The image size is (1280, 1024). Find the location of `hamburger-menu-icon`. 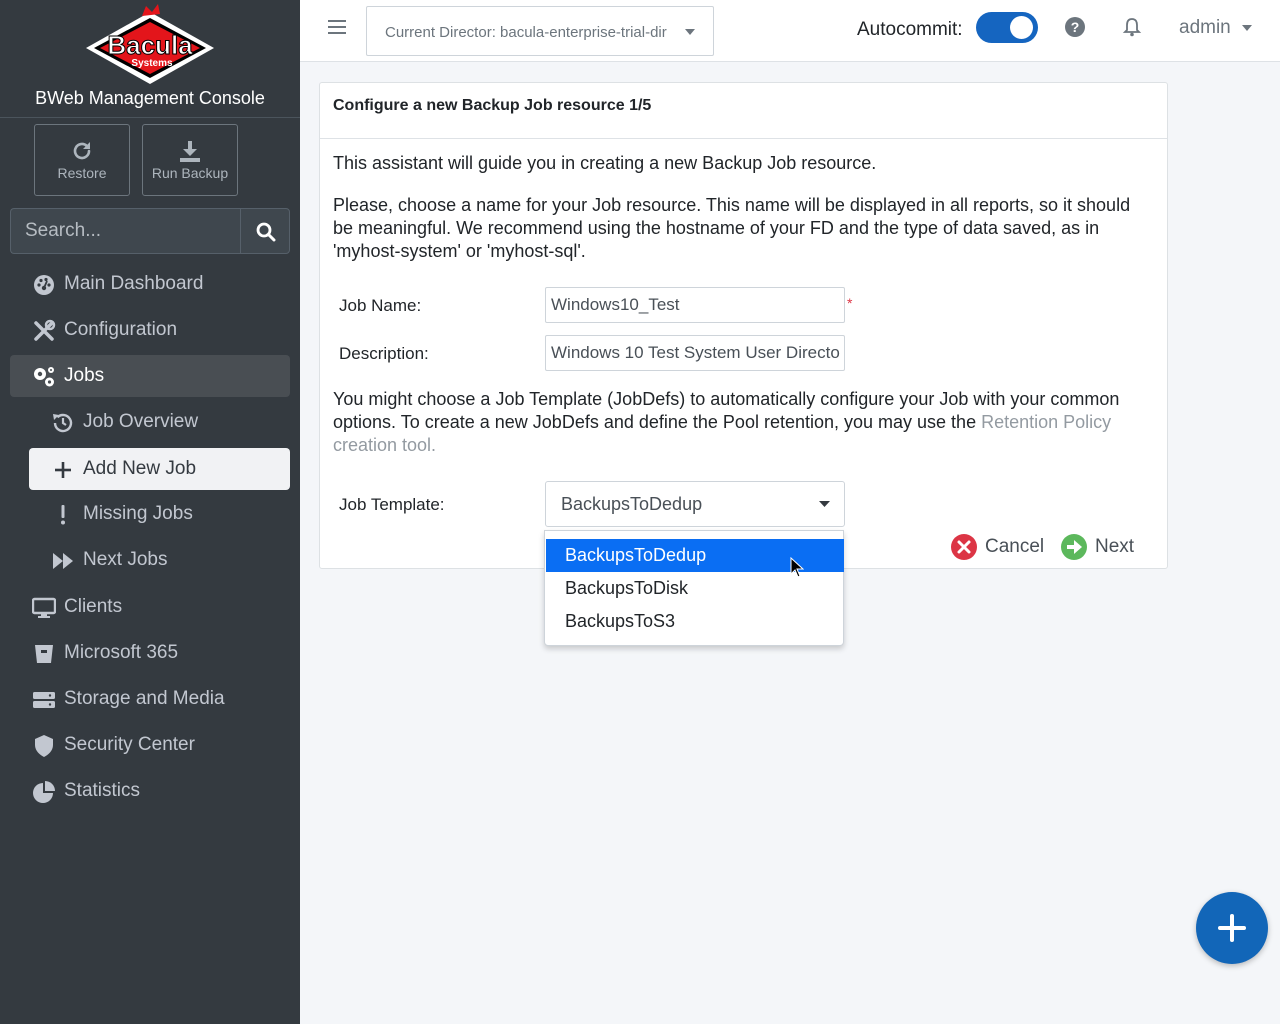

hamburger-menu-icon is located at coordinates (337, 27).